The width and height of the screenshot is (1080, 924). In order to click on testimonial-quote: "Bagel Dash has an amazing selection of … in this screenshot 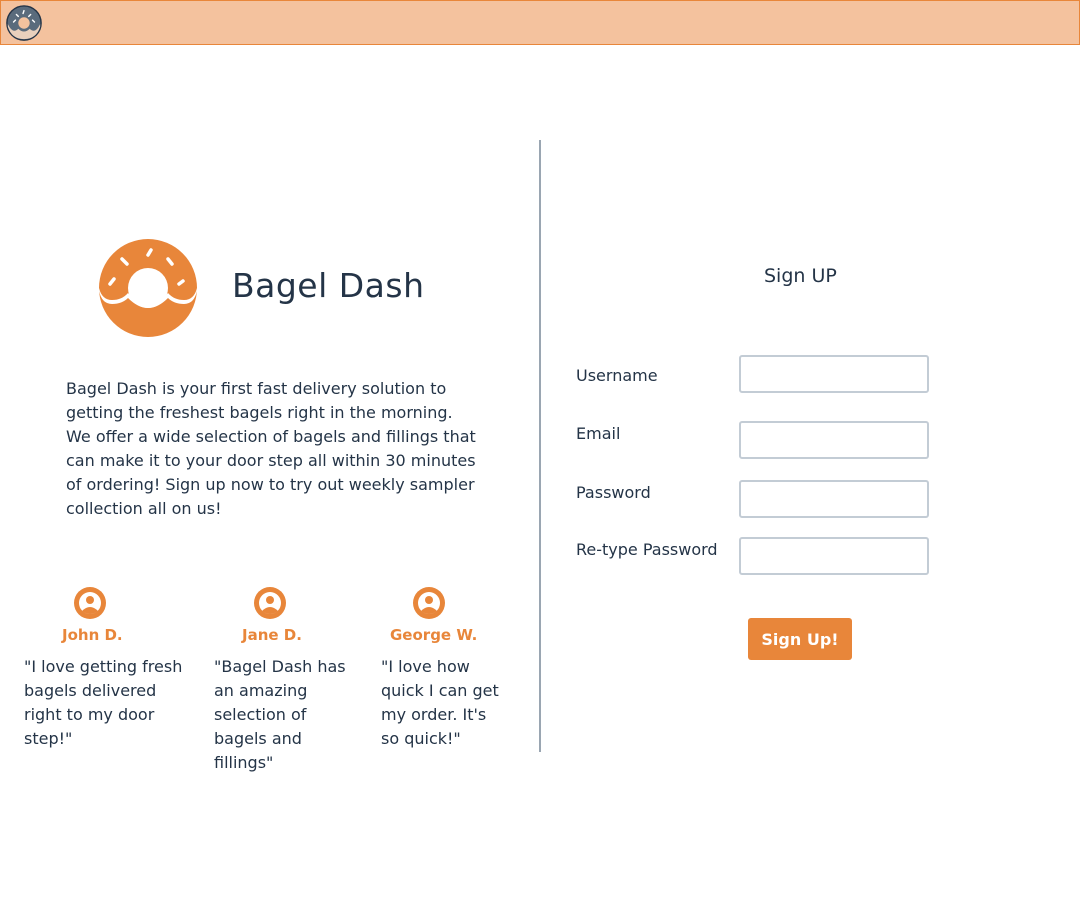, I will do `click(280, 714)`.